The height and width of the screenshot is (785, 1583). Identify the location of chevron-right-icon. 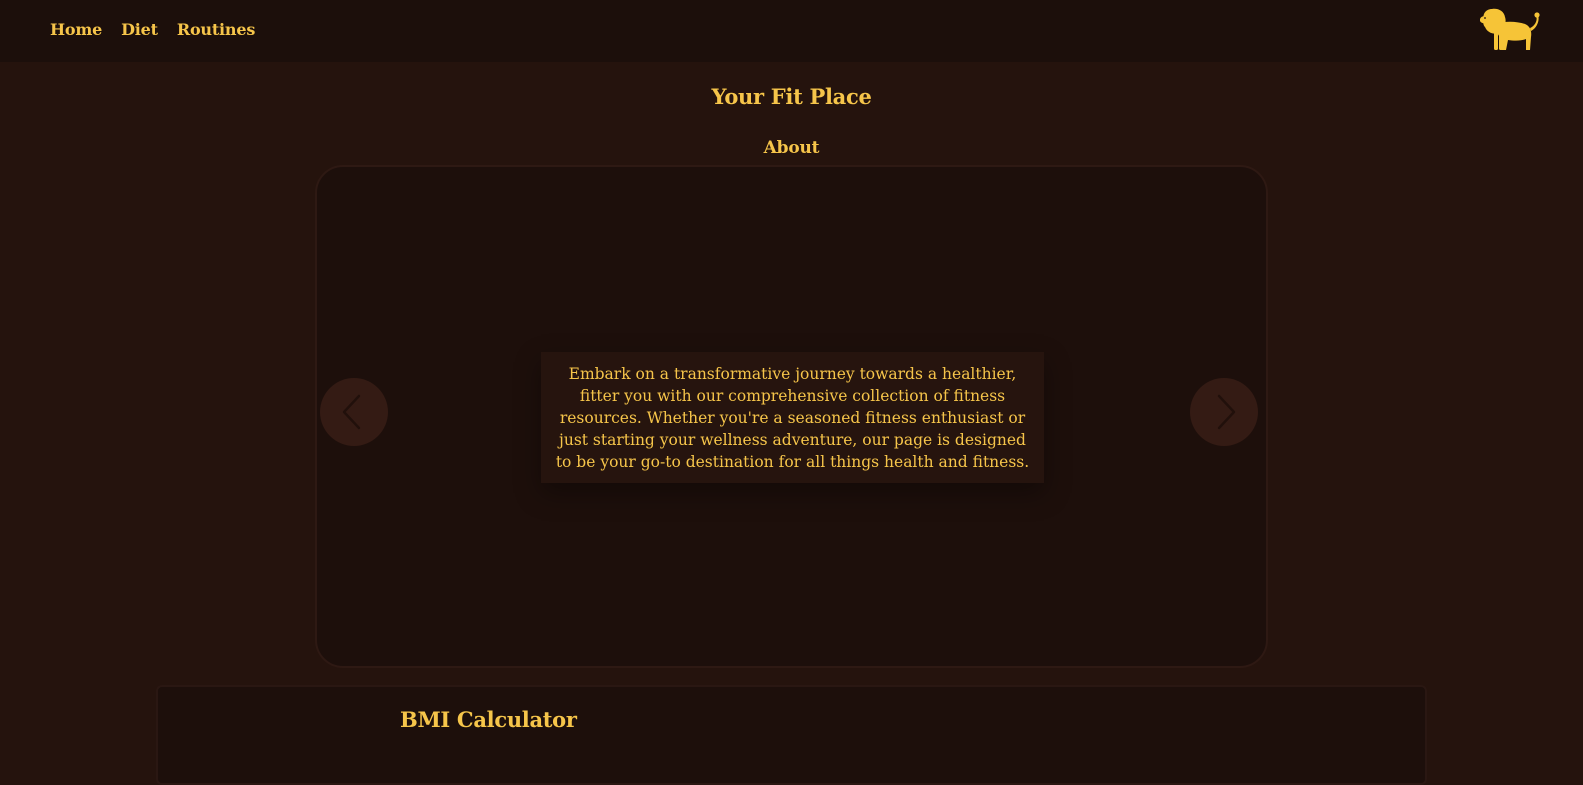
(1226, 412).